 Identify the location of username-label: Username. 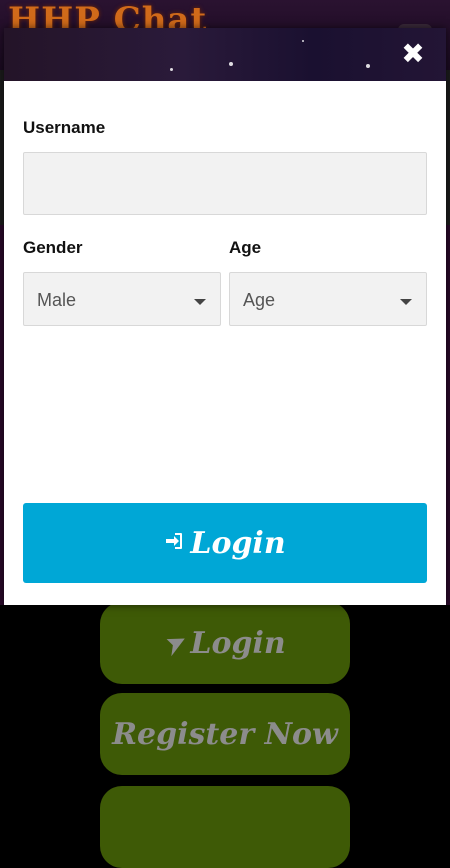
(64, 127).